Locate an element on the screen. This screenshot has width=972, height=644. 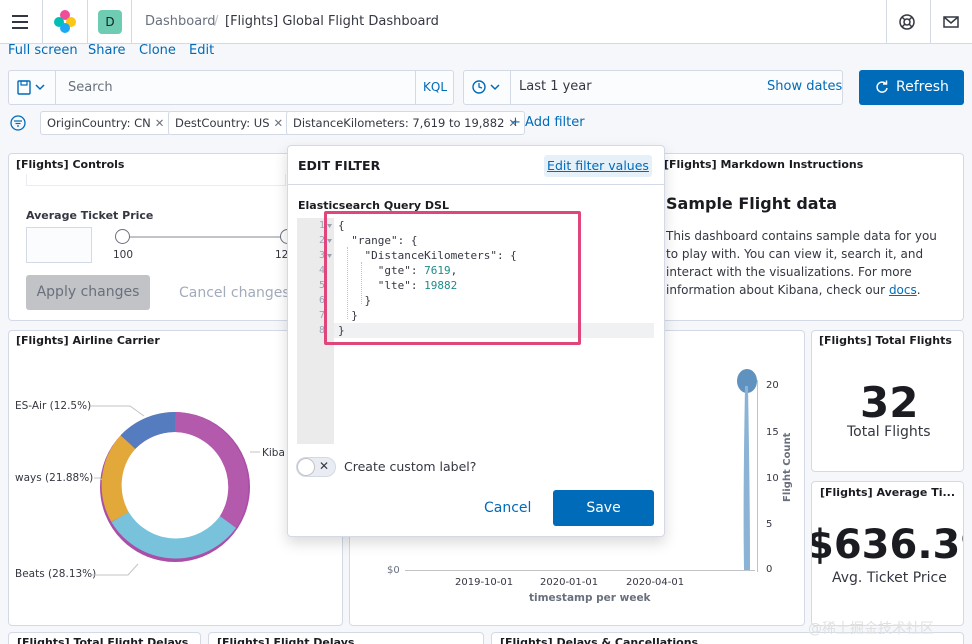
donut-leader-lines is located at coordinates (175, 490).